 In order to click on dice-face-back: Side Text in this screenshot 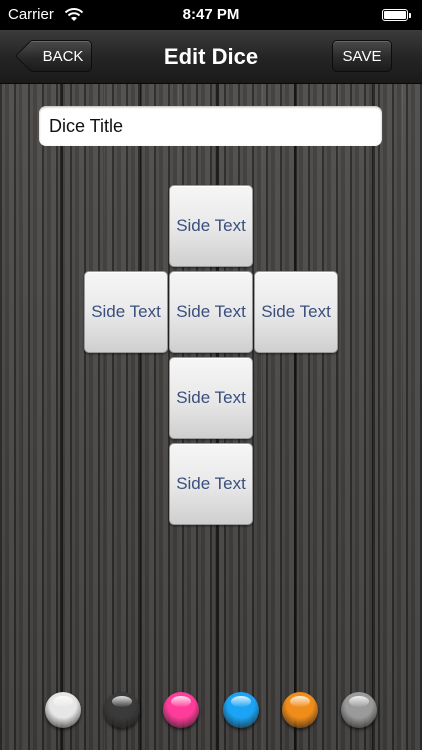, I will do `click(211, 484)`.